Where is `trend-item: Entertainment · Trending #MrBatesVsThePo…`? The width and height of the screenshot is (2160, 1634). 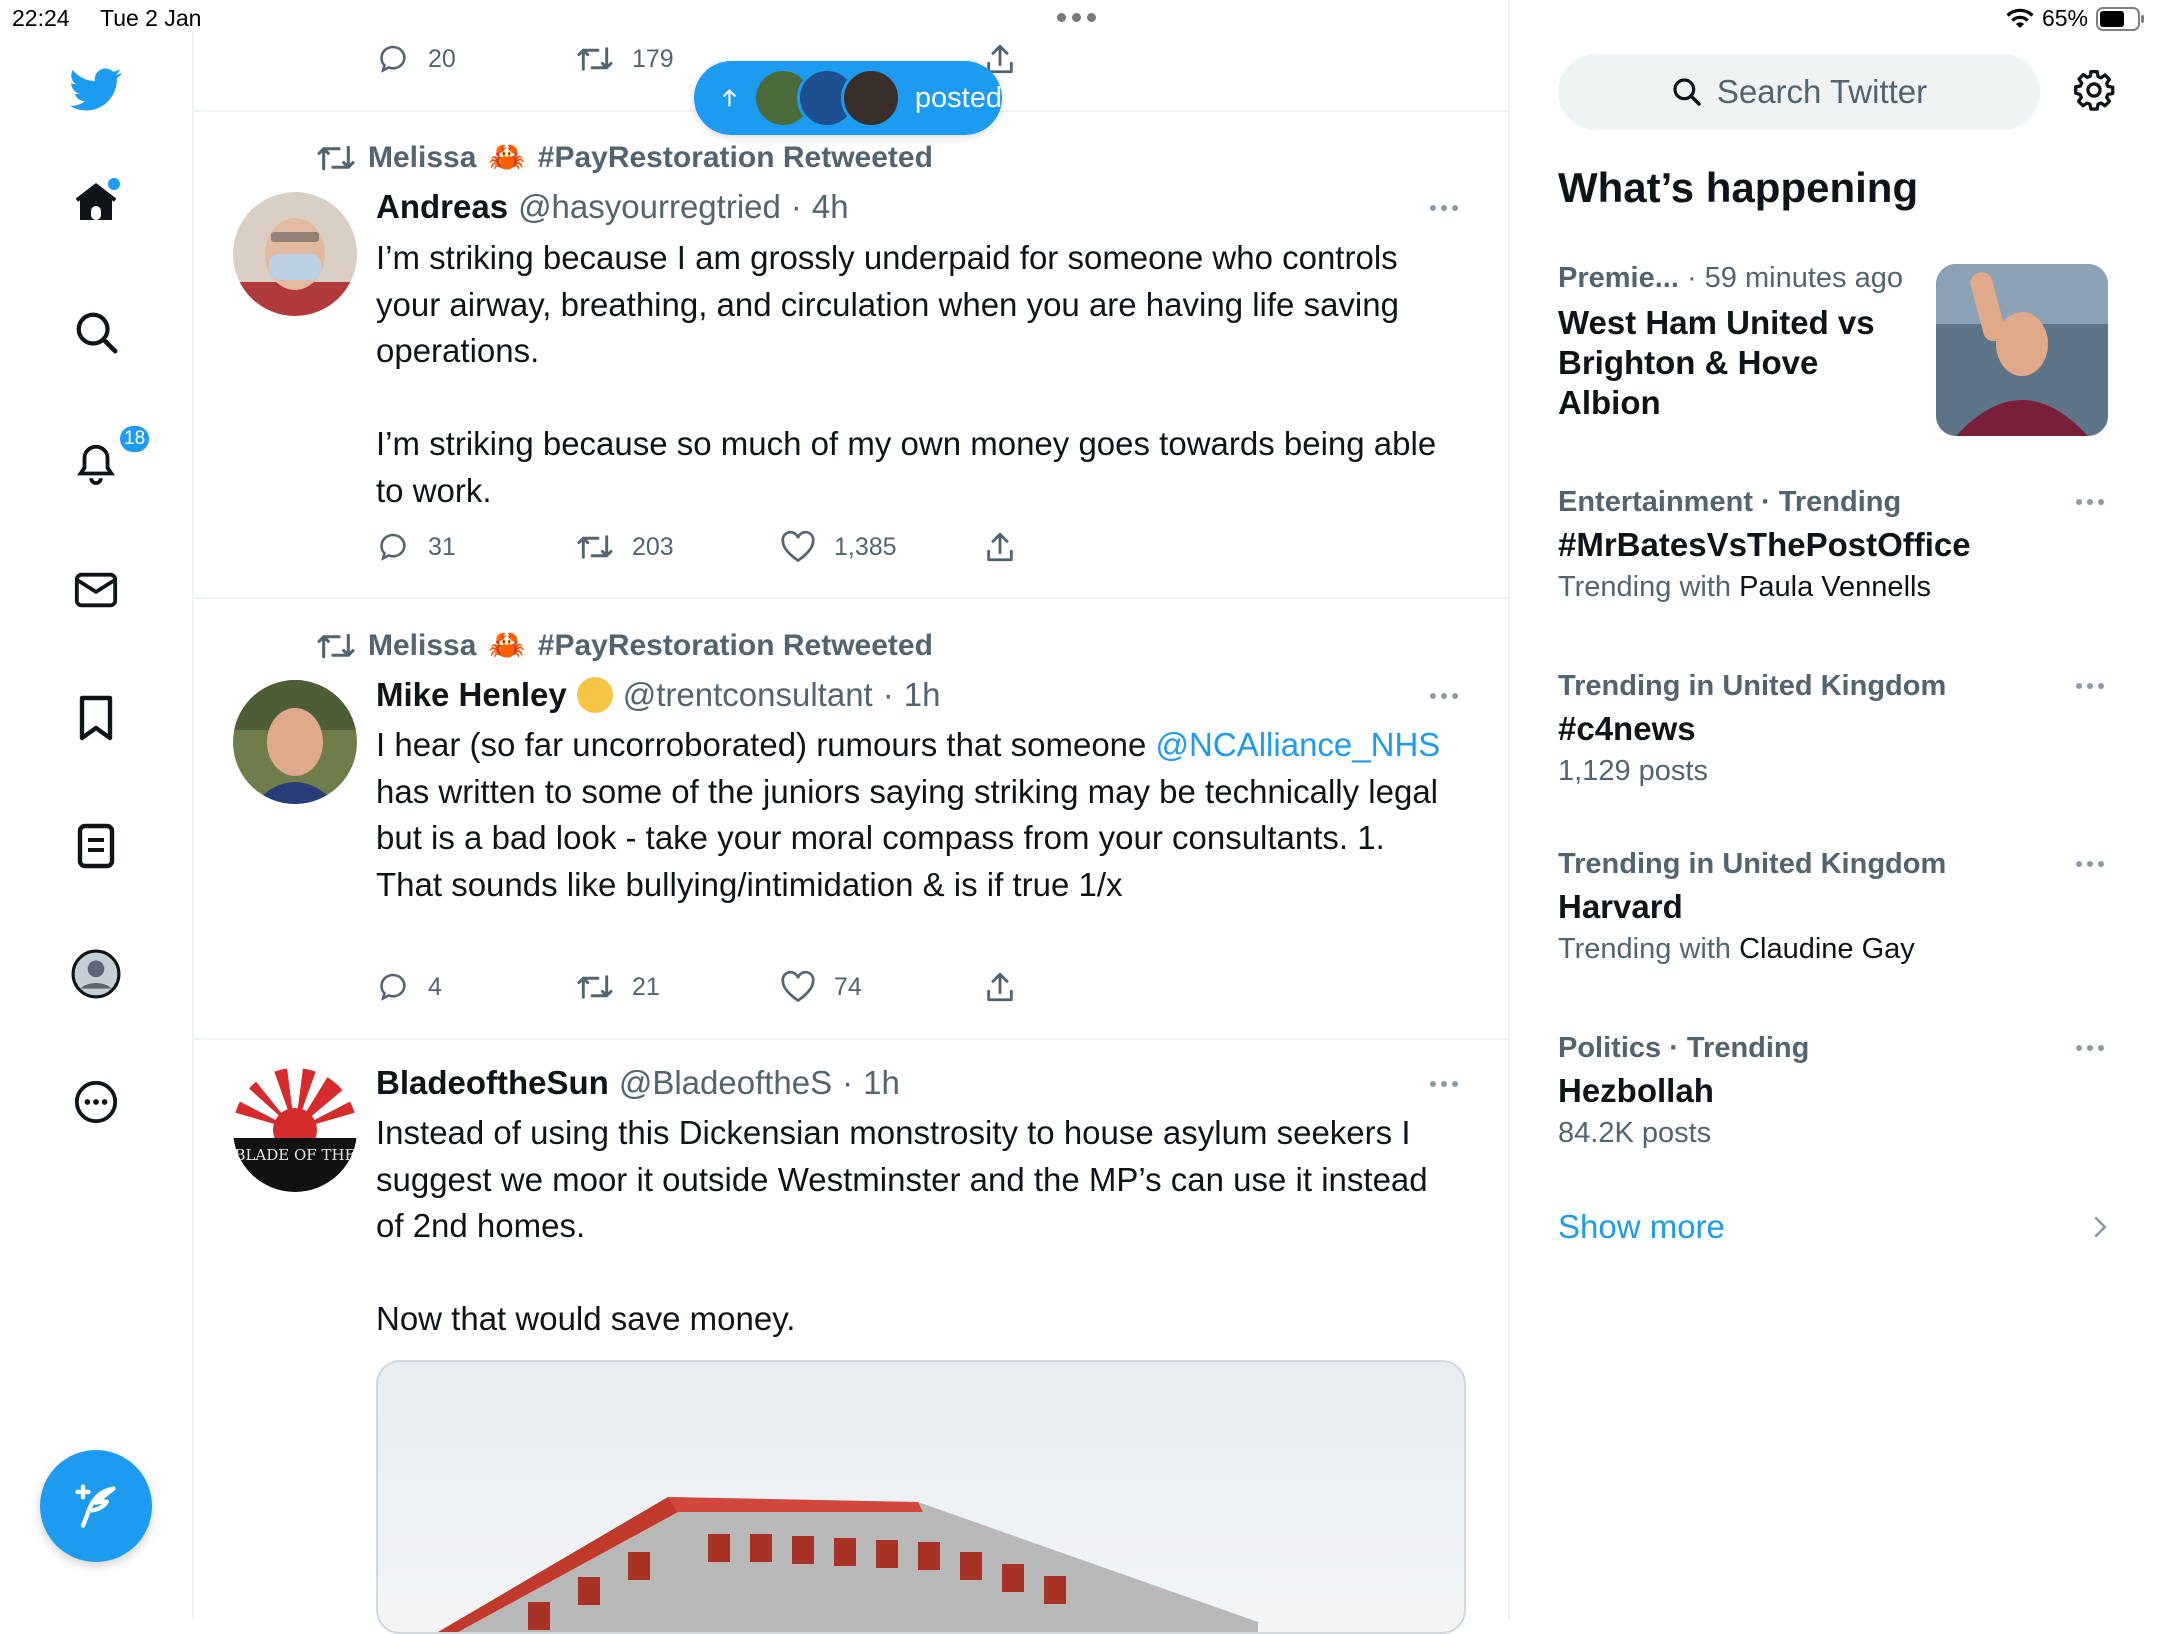
trend-item: Entertainment · Trending #MrBatesVsThePo… is located at coordinates (1838, 545).